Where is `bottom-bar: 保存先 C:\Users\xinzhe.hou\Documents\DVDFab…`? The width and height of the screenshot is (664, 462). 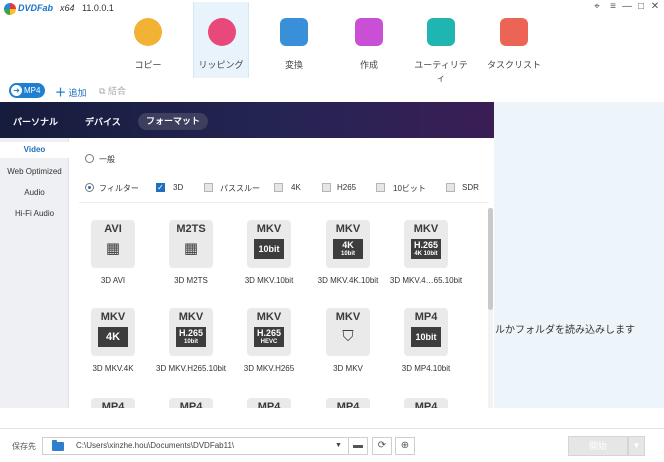 bottom-bar: 保存先 C:\Users\xinzhe.hou\Documents\DVDFab… is located at coordinates (332, 445).